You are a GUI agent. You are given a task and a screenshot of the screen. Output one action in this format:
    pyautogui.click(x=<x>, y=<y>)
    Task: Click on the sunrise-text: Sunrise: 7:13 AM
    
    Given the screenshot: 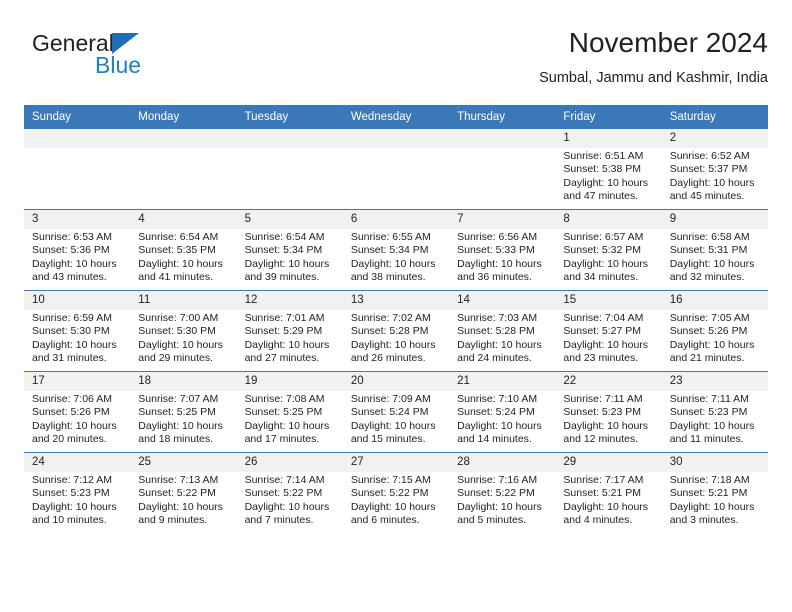 What is the action you would take?
    pyautogui.click(x=178, y=480)
    